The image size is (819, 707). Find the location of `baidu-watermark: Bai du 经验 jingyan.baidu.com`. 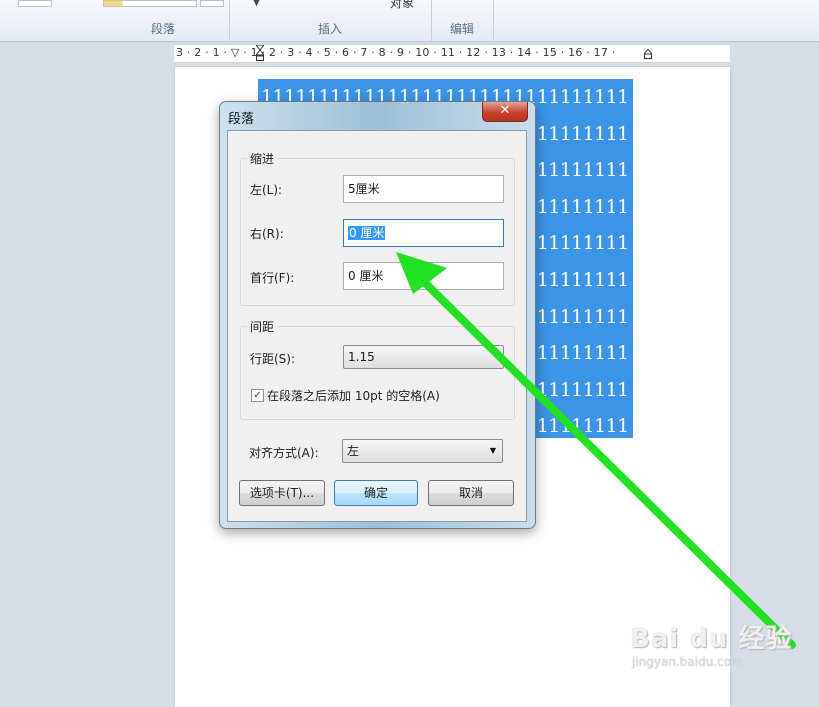

baidu-watermark: Bai du 经验 jingyan.baidu.com is located at coordinates (711, 643).